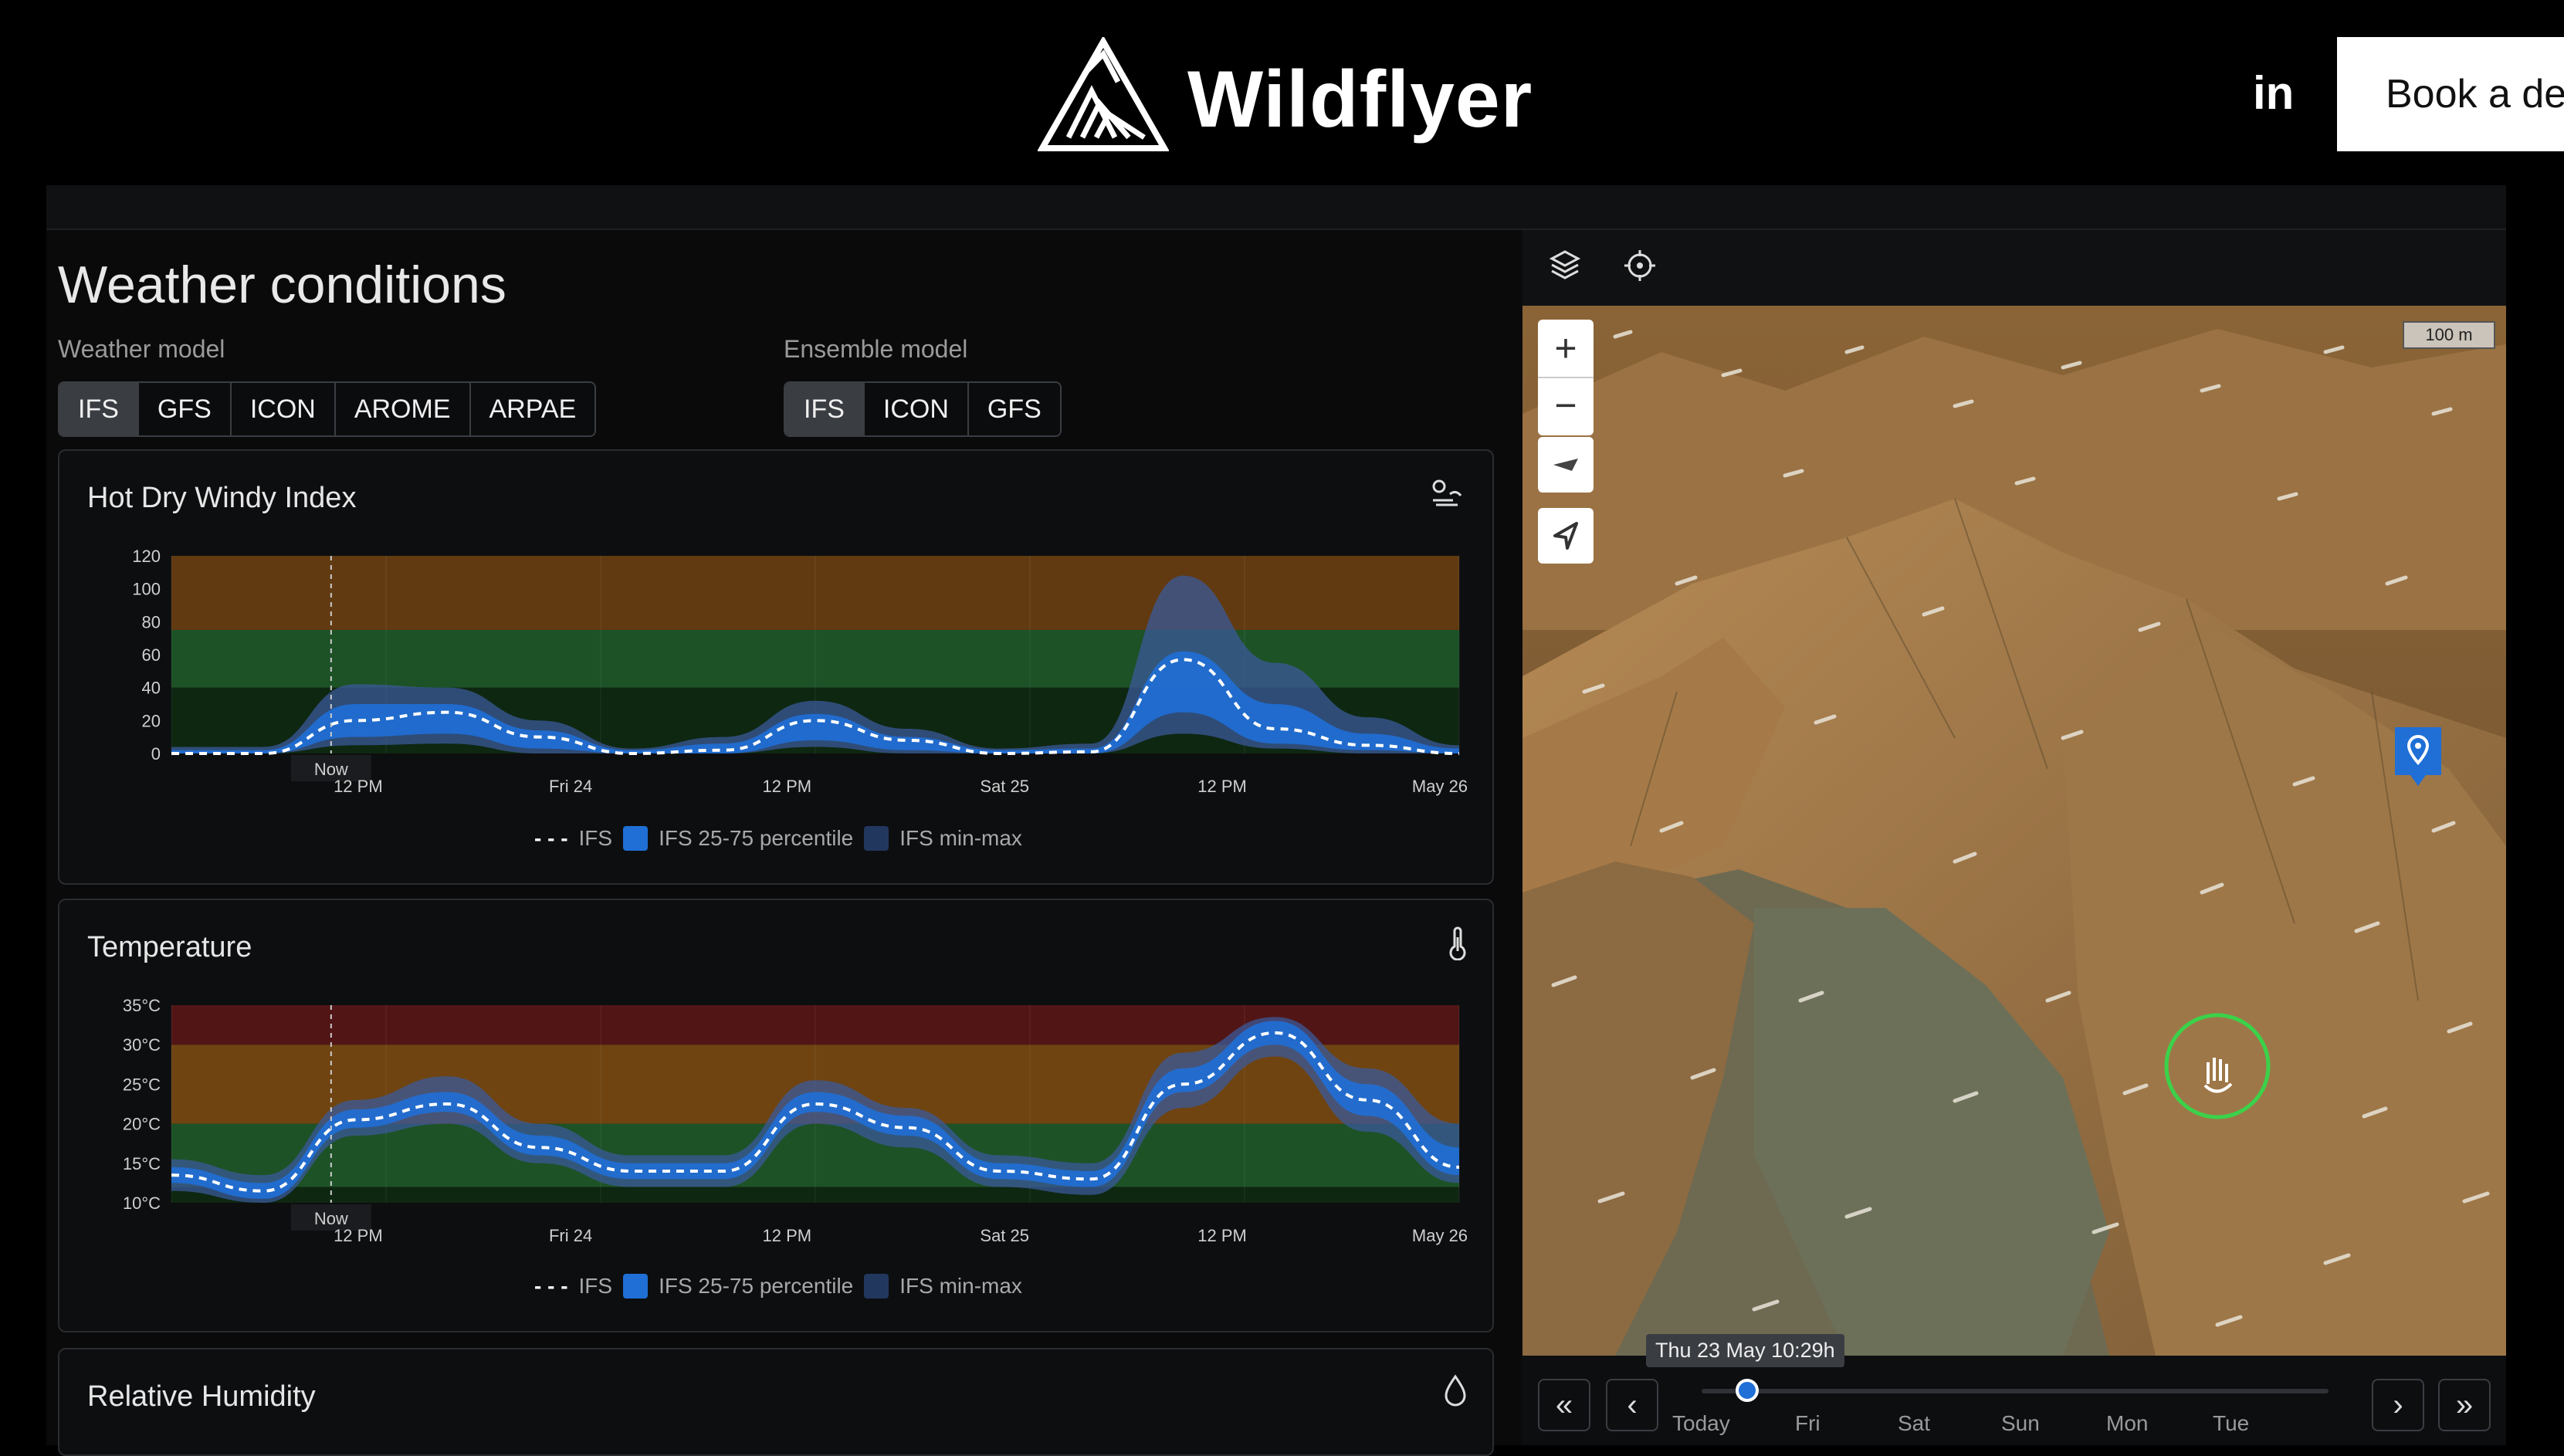 Image resolution: width=2564 pixels, height=1456 pixels. I want to click on hdw-y-tick: 80, so click(151, 621).